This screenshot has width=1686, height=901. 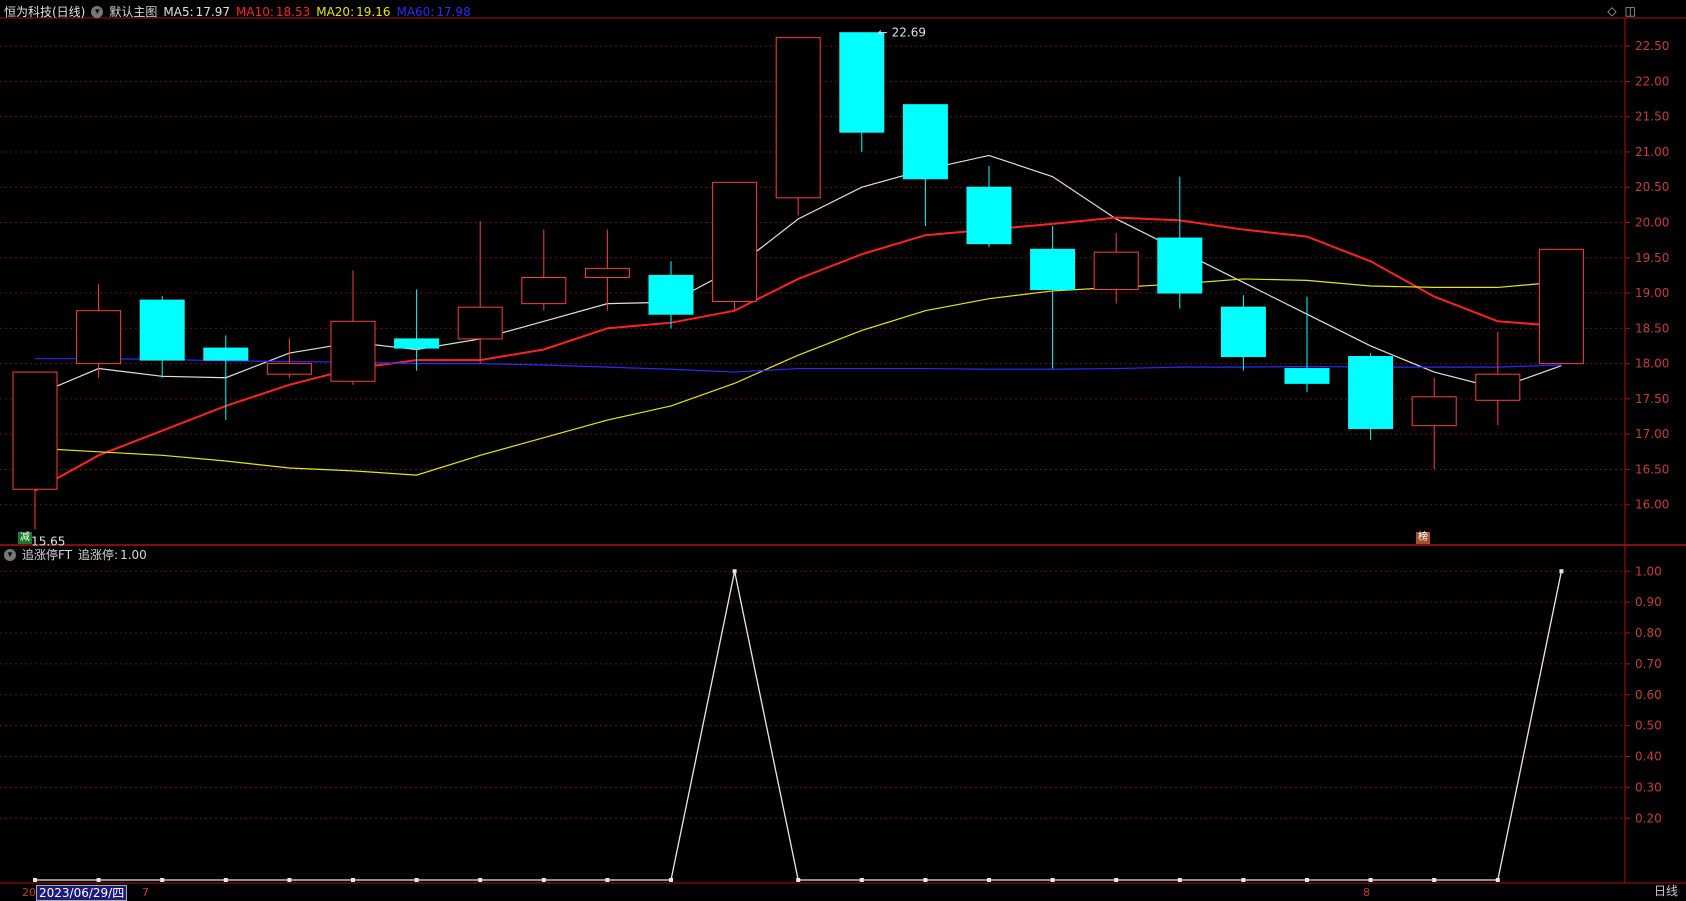 What do you see at coordinates (73, 555) in the screenshot?
I see `indicator-header: ▾ 追涨停FT 追涨停: 1.00` at bounding box center [73, 555].